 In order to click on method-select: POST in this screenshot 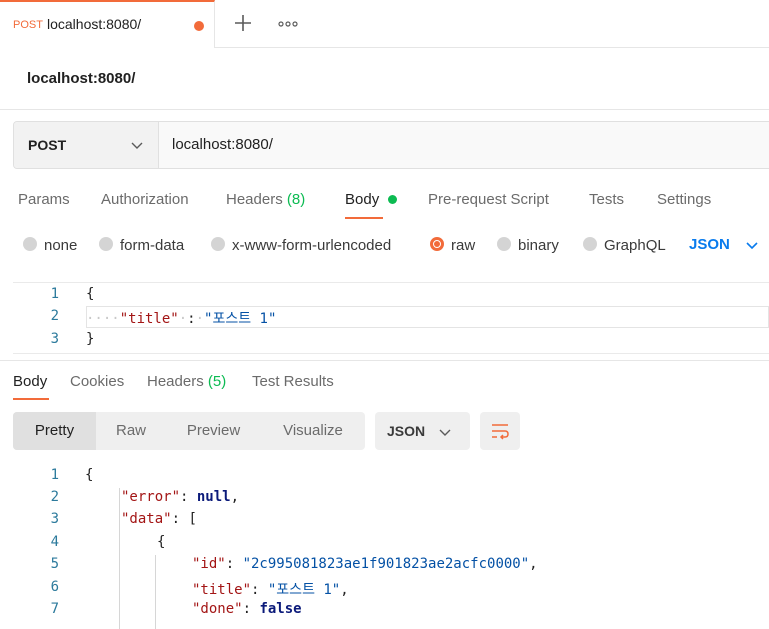, I will do `click(86, 145)`.